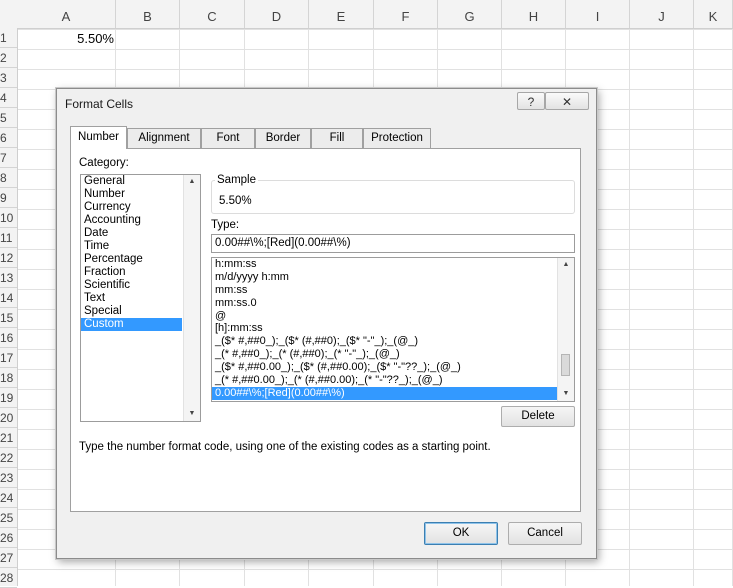 This screenshot has width=733, height=588. Describe the element at coordinates (8, 258) in the screenshot. I see `row-header-12: 12` at that location.